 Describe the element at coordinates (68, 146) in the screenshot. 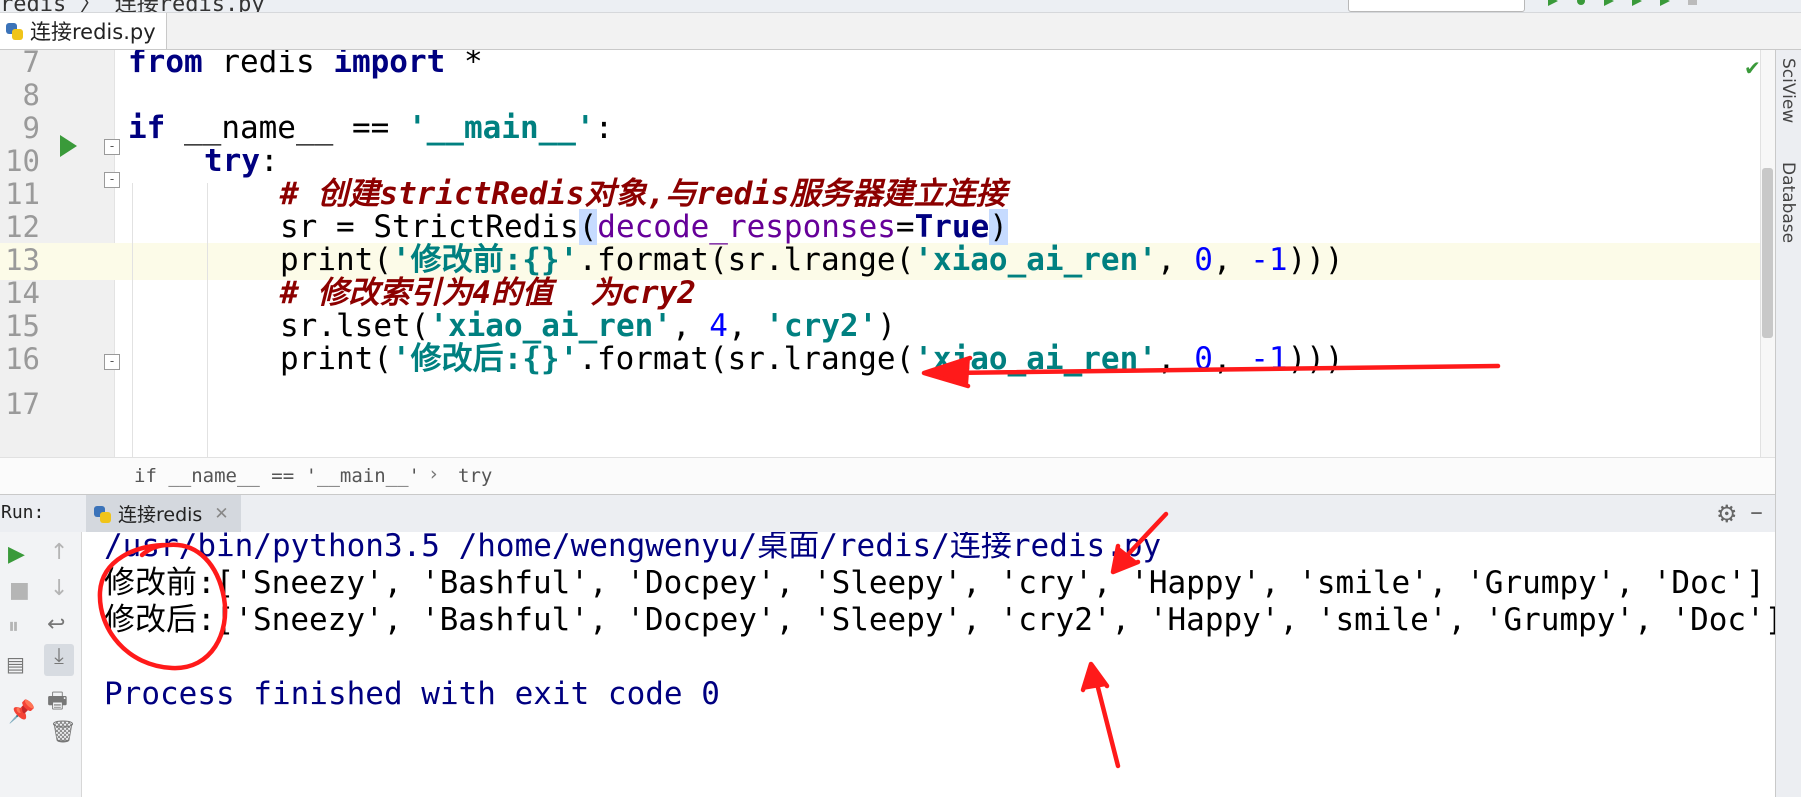

I see `run-gutter-icon` at that location.